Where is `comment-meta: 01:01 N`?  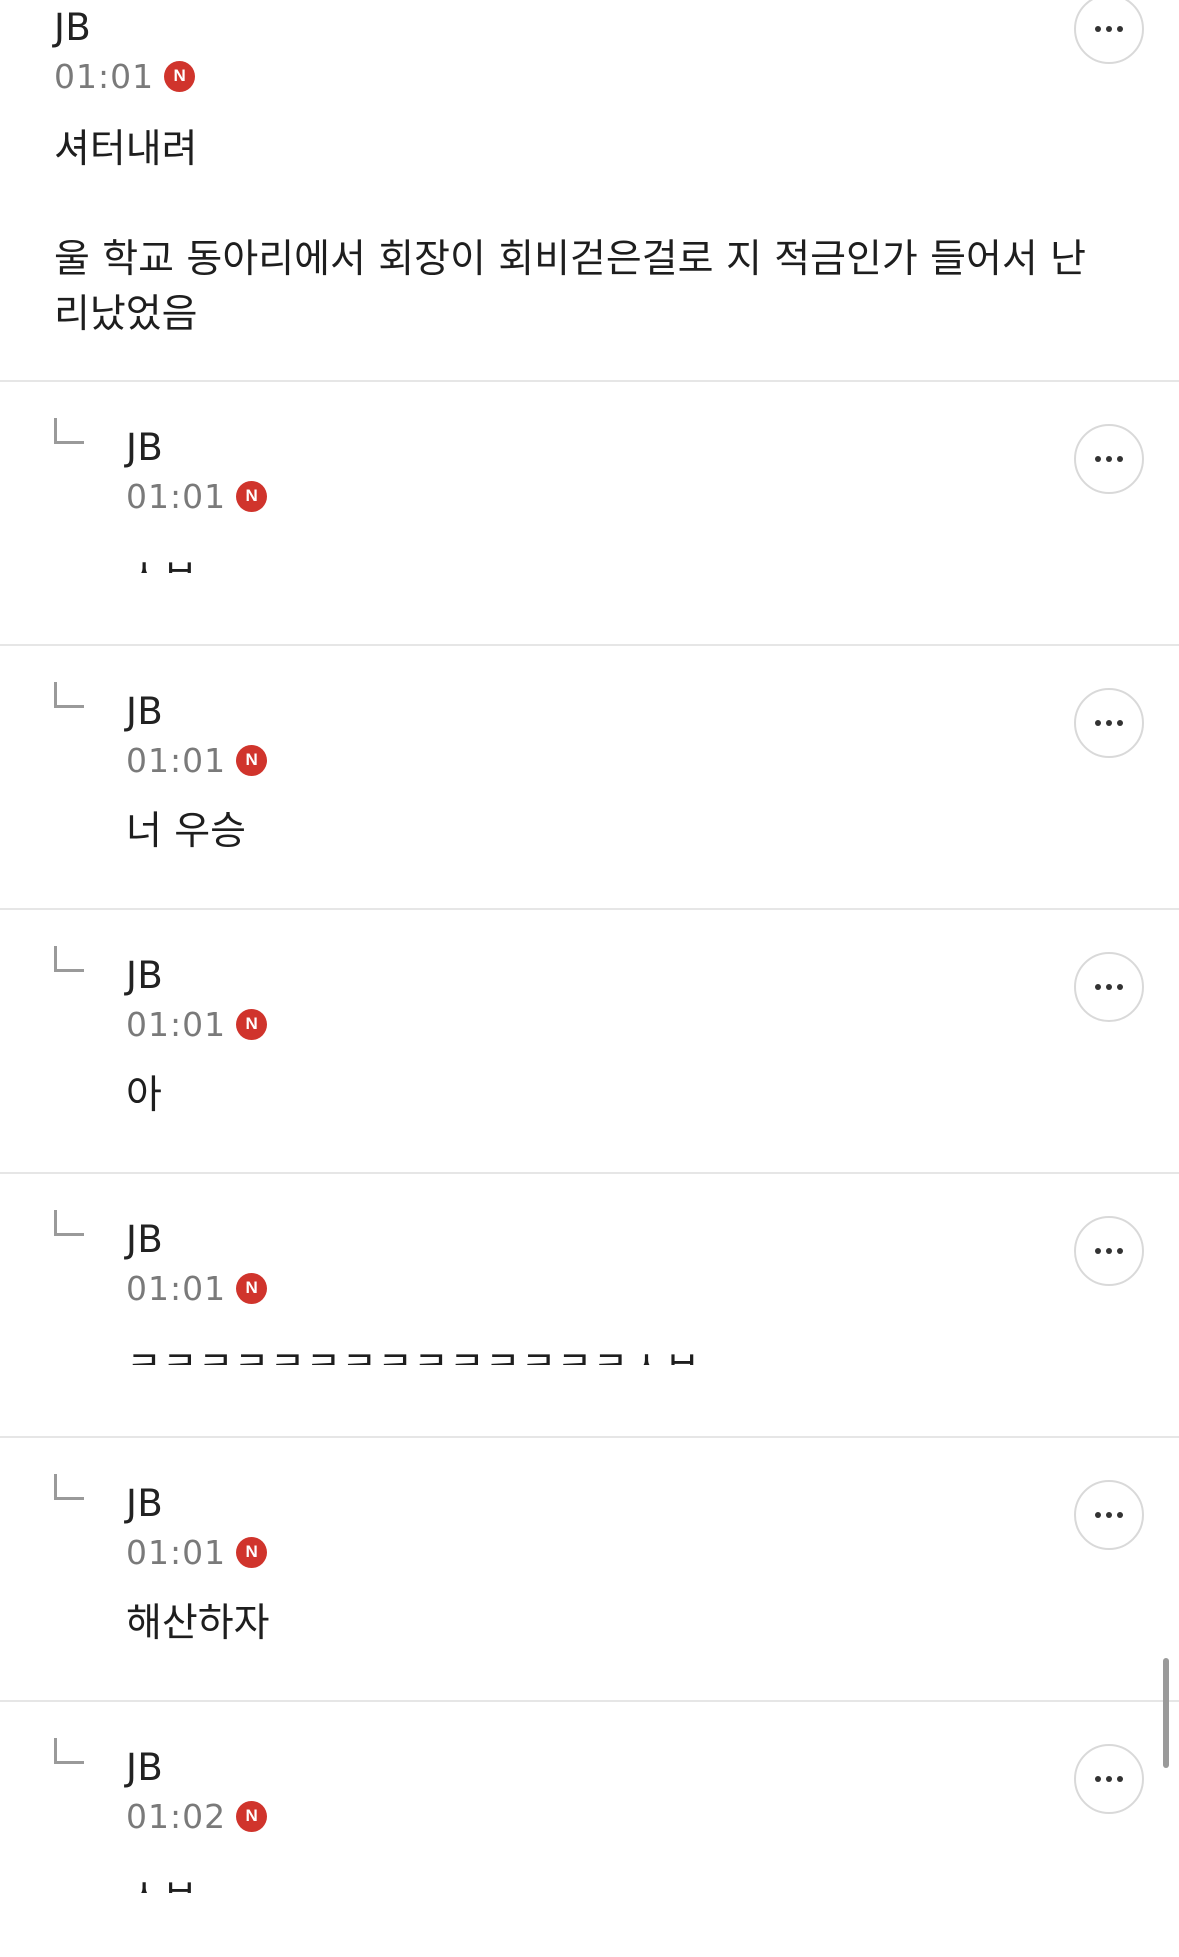
comment-meta: 01:01 N is located at coordinates (616, 76).